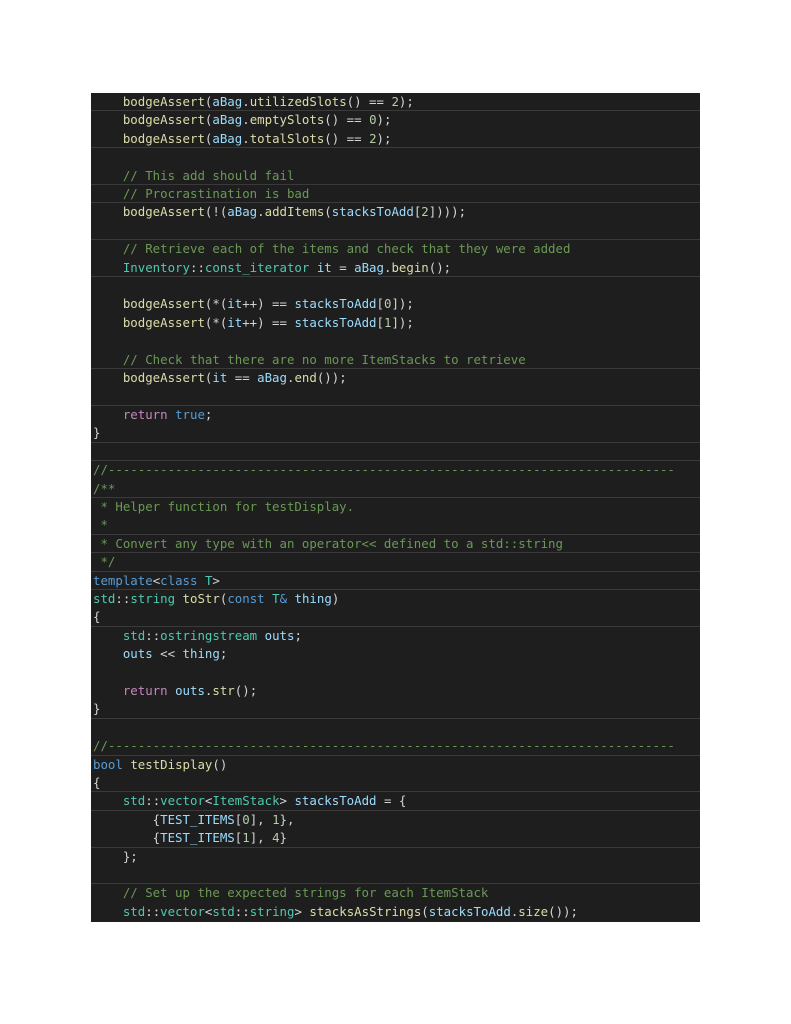 The image size is (791, 1024). I want to click on code-line: {TEST_ITEMS[0], 1},, so click(395, 820).